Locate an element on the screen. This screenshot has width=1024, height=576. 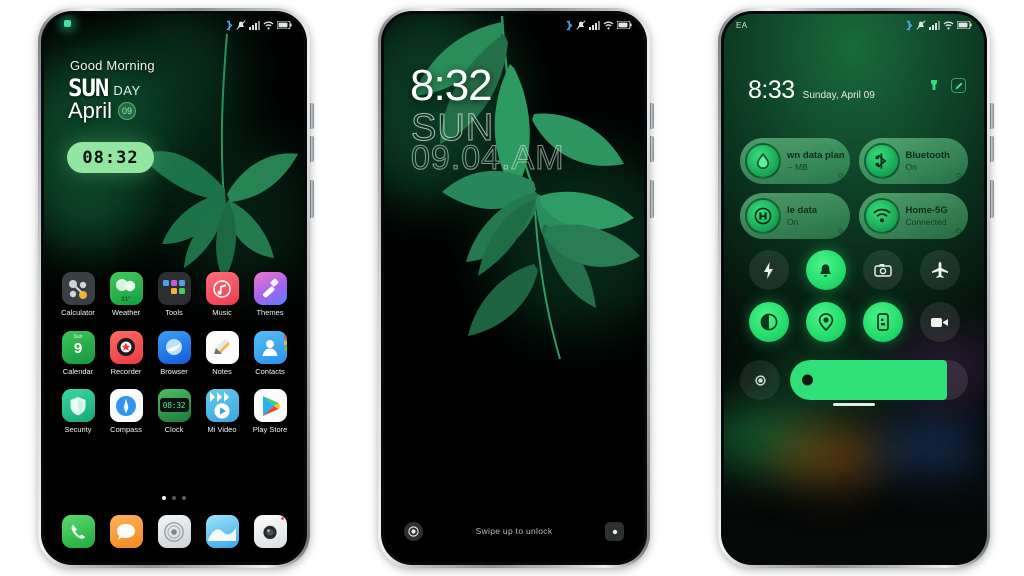
app-themes: Themes is located at coordinates (270, 294).